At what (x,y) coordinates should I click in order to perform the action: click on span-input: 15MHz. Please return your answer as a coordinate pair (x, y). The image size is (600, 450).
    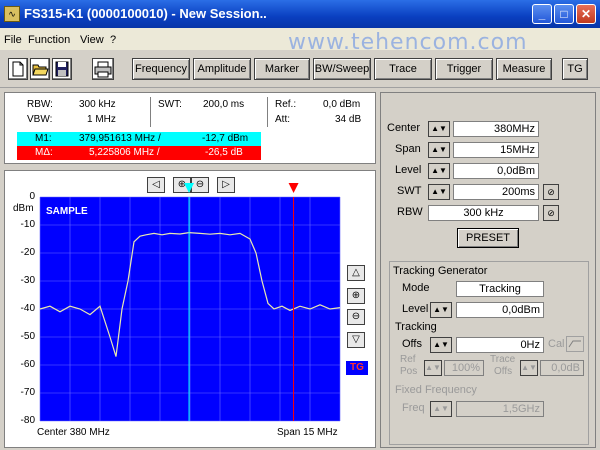
    Looking at the image, I should click on (496, 150).